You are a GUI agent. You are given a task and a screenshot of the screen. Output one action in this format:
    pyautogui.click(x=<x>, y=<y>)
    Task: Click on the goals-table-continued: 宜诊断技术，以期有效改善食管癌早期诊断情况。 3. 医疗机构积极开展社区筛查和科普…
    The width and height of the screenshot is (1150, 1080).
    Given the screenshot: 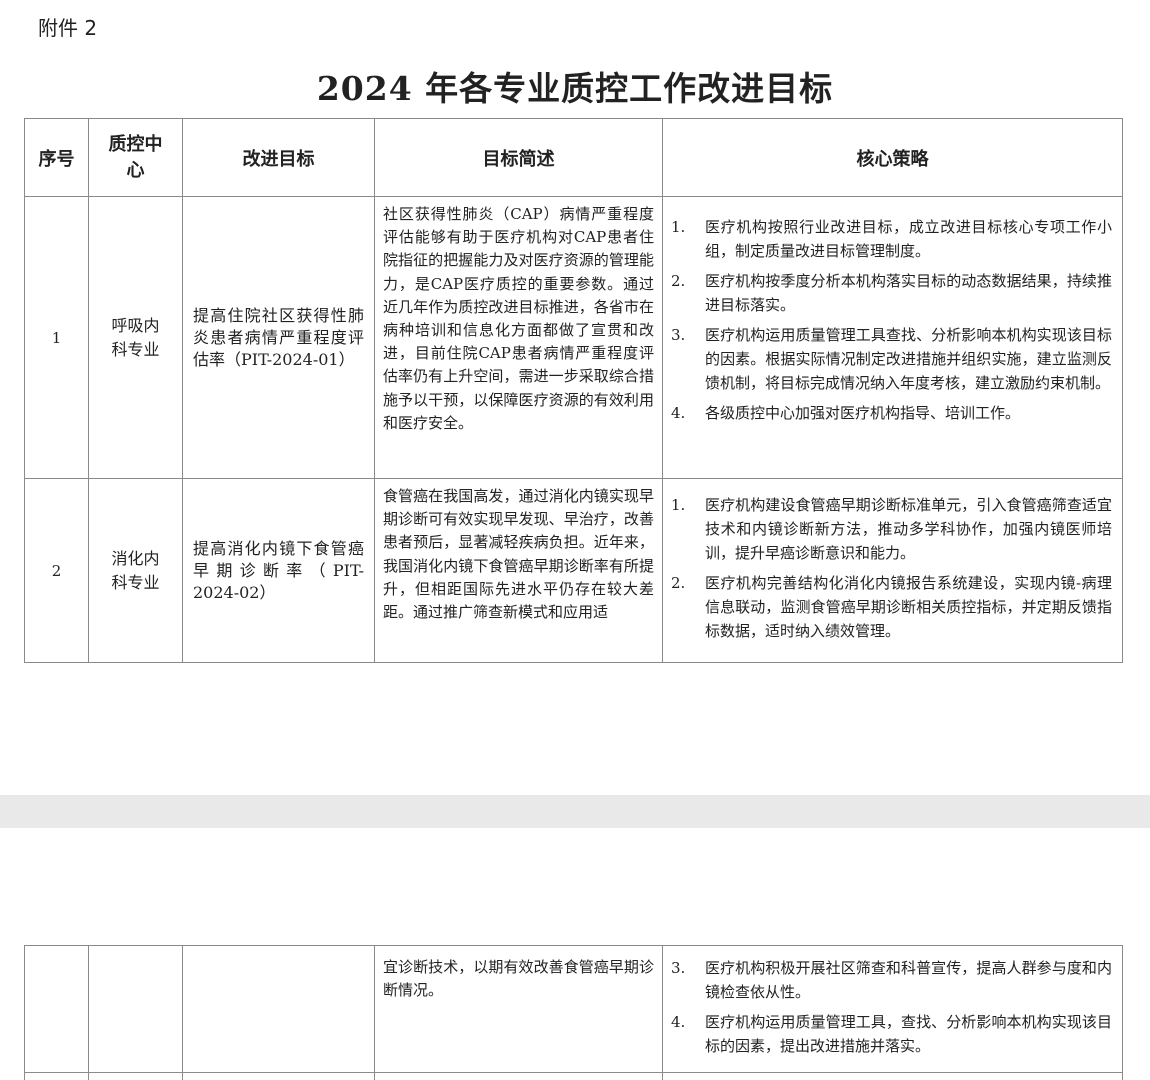 What is the action you would take?
    pyautogui.click(x=573, y=1012)
    